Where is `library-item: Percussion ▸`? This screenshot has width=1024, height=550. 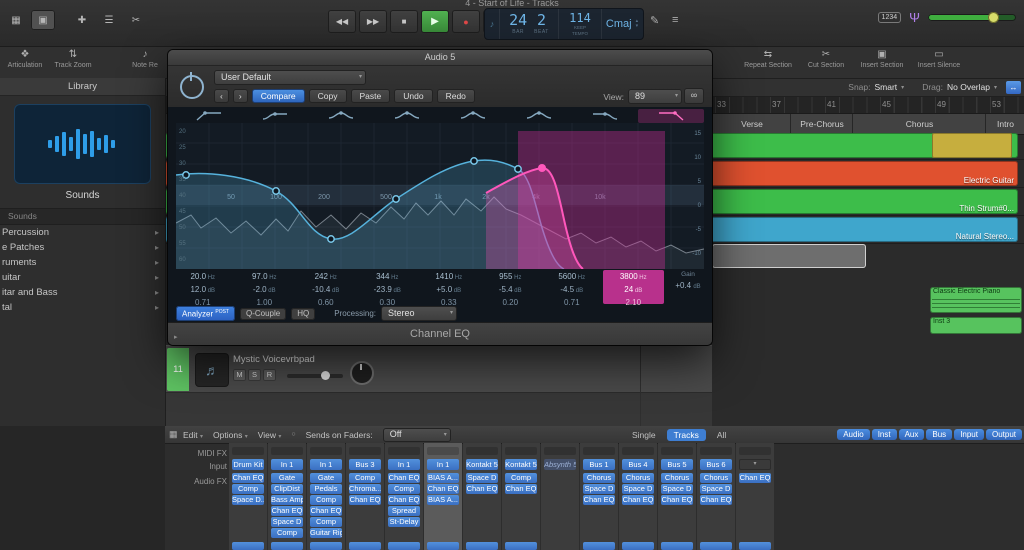 library-item: Percussion ▸ is located at coordinates (82, 232).